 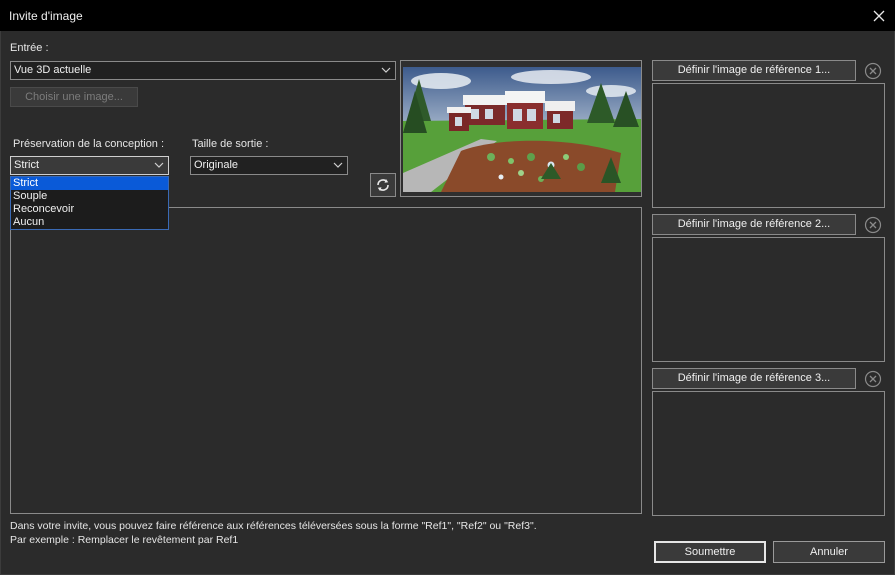 I want to click on preservation-dropdown-list: Strict Souple Reconcevoir Aucun, so click(x=89, y=203).